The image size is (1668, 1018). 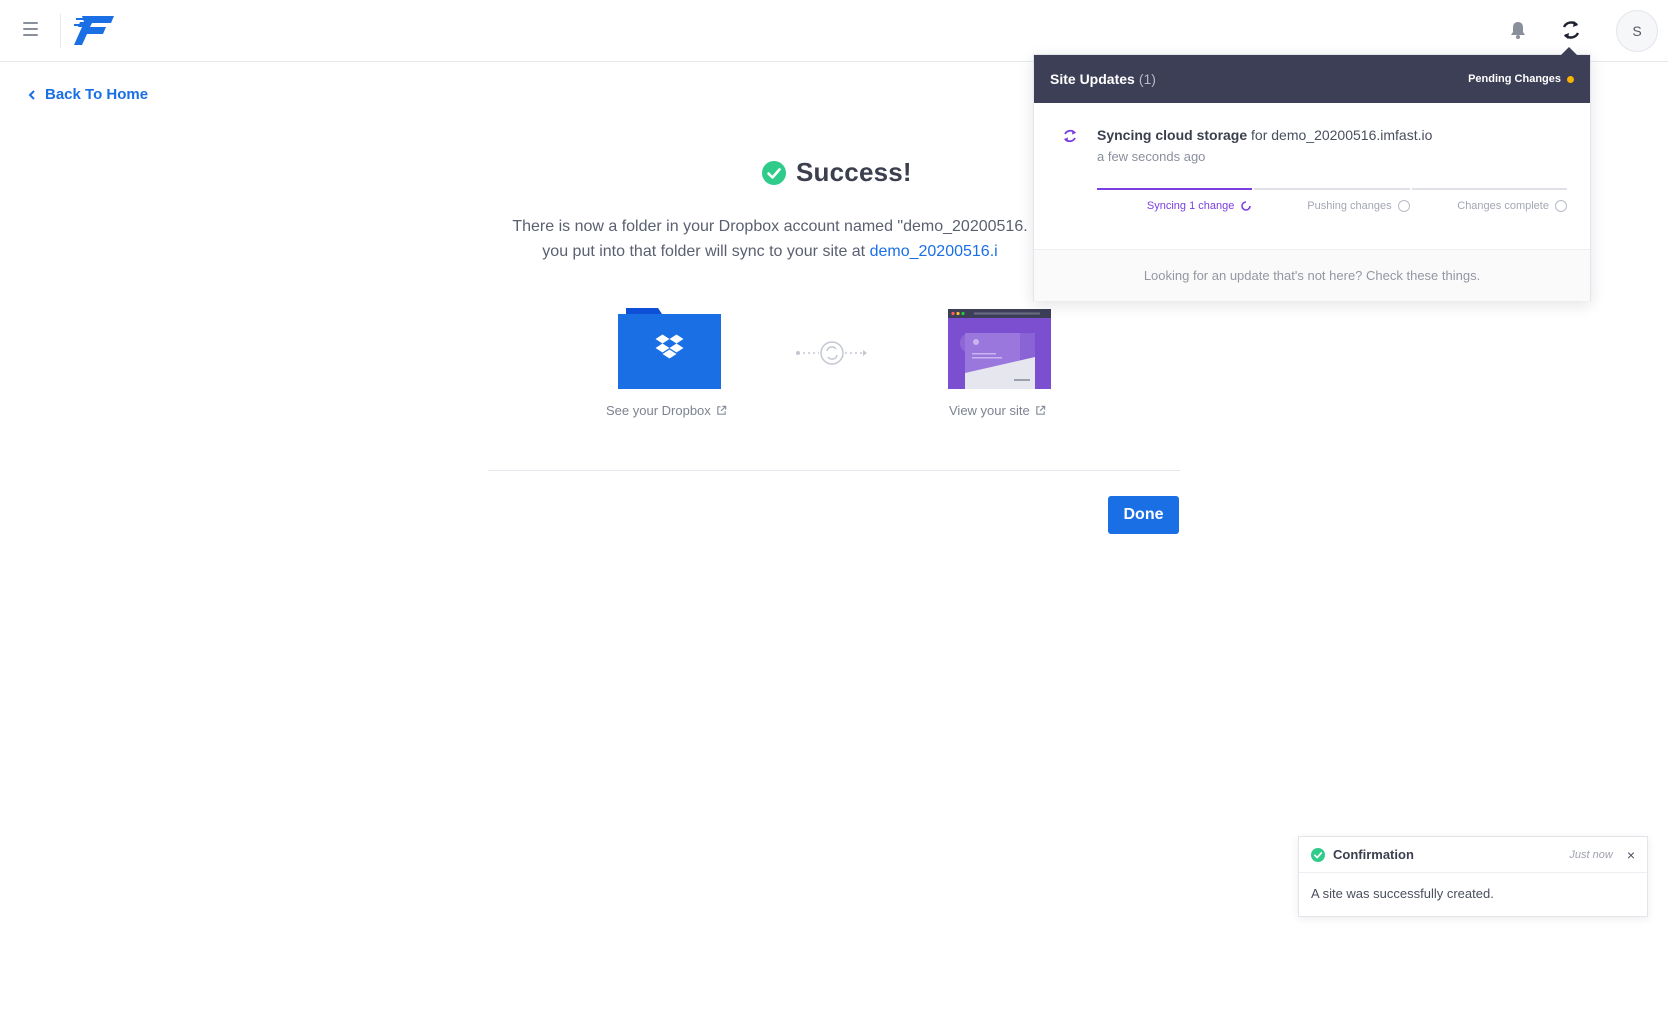 What do you see at coordinates (1143, 515) in the screenshot?
I see `done-button: Done` at bounding box center [1143, 515].